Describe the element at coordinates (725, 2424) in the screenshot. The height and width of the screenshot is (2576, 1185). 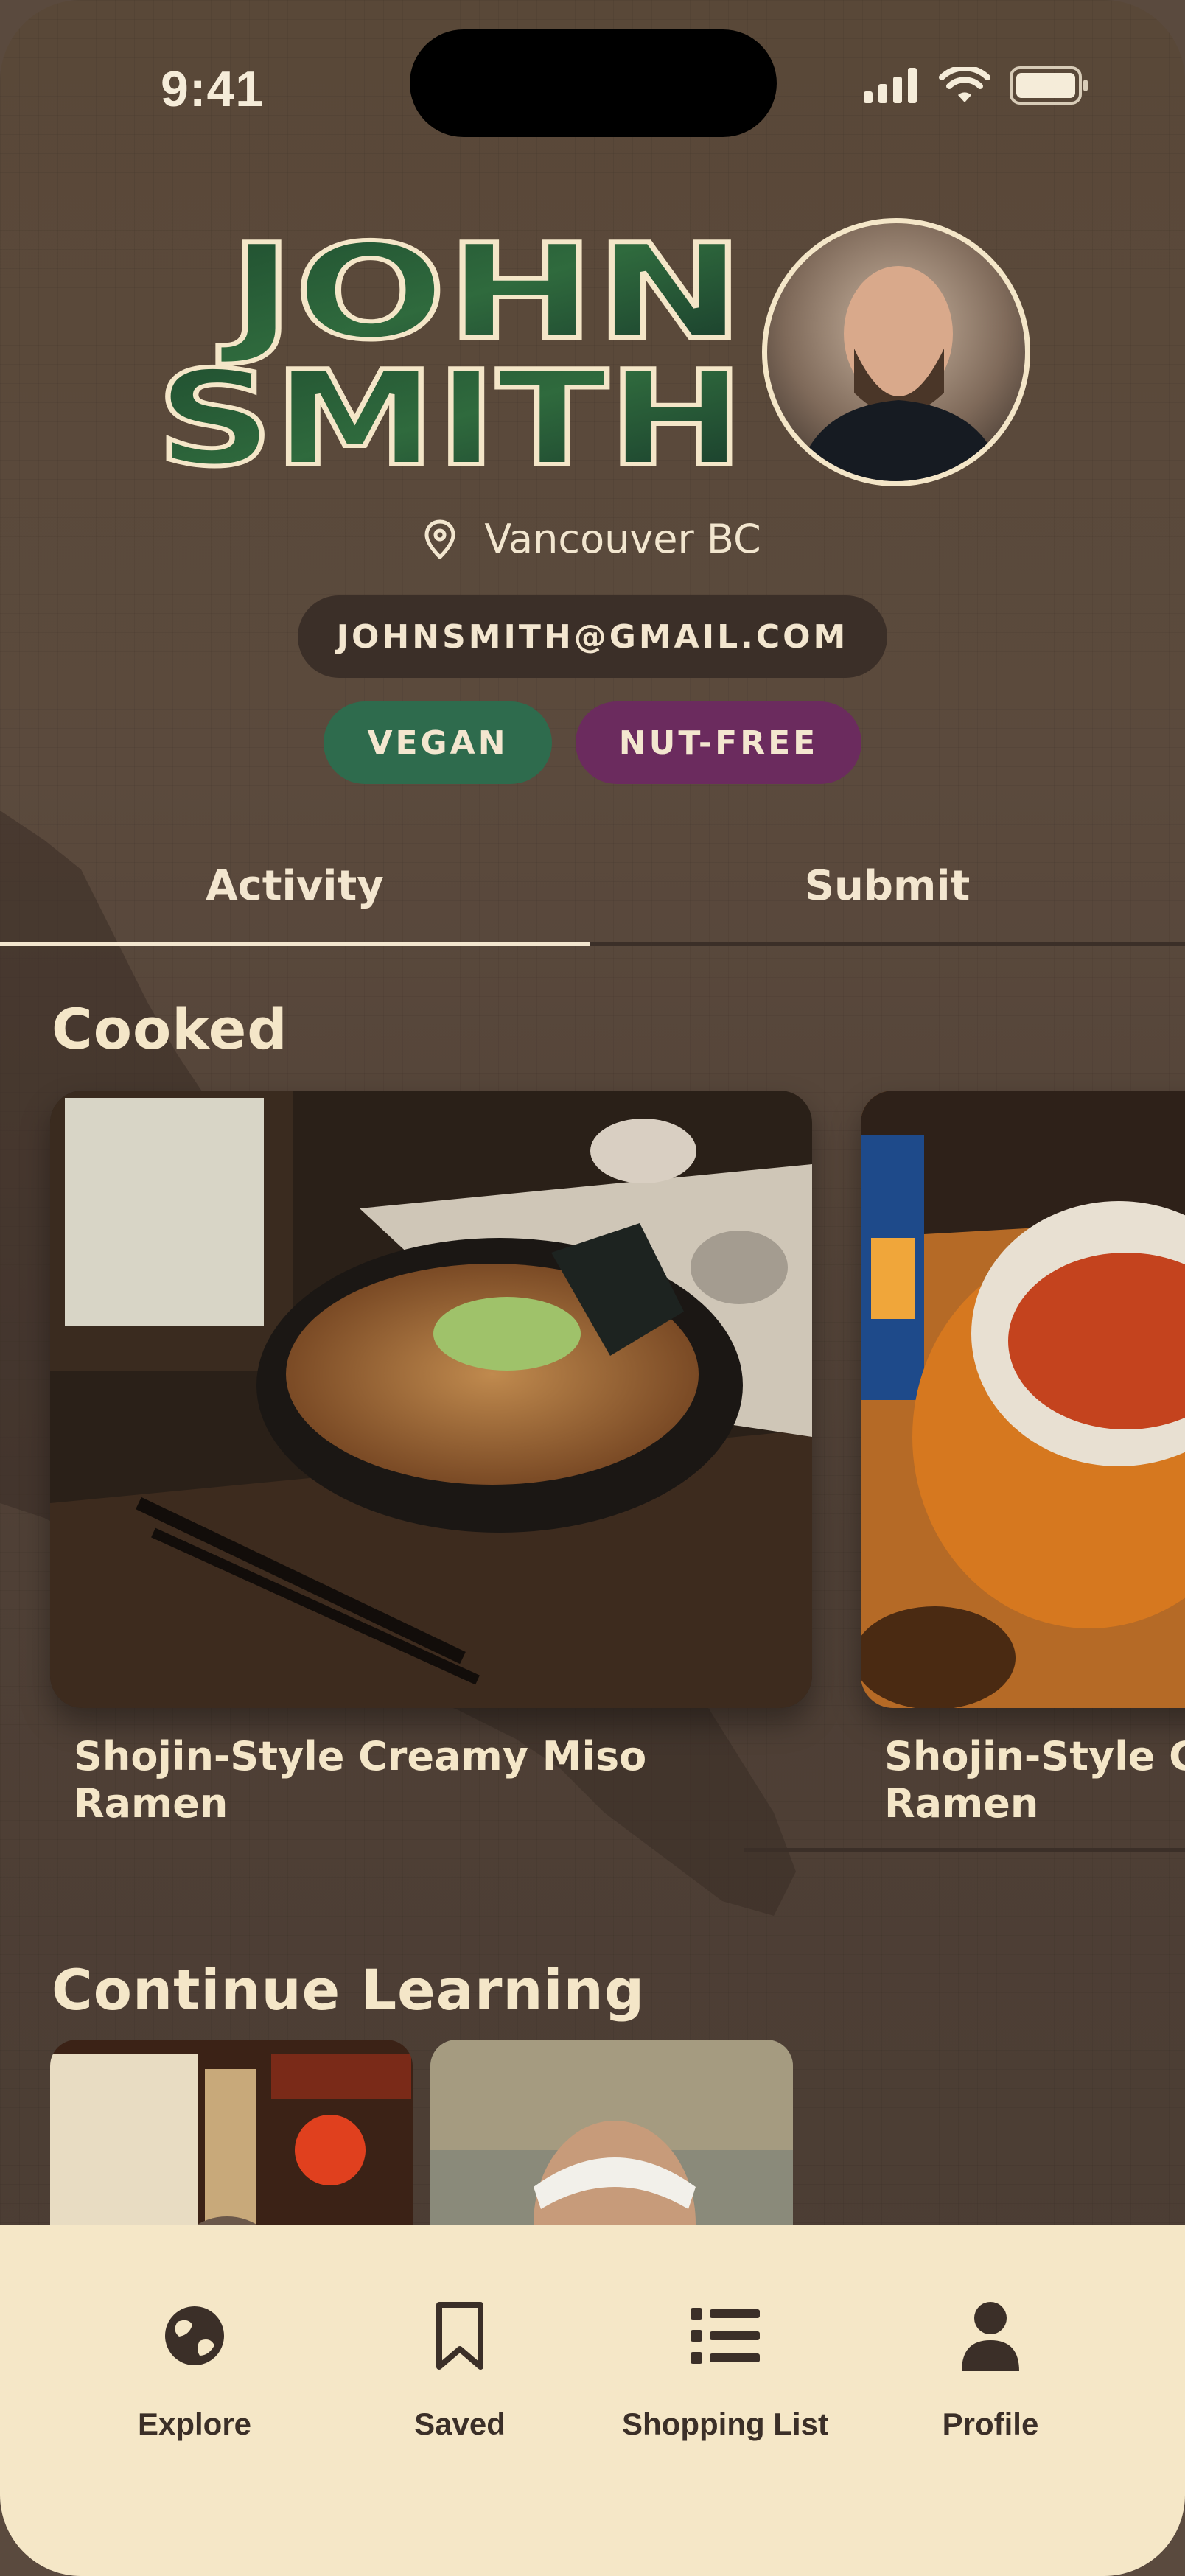
I see `nav-label: Shopping List` at that location.